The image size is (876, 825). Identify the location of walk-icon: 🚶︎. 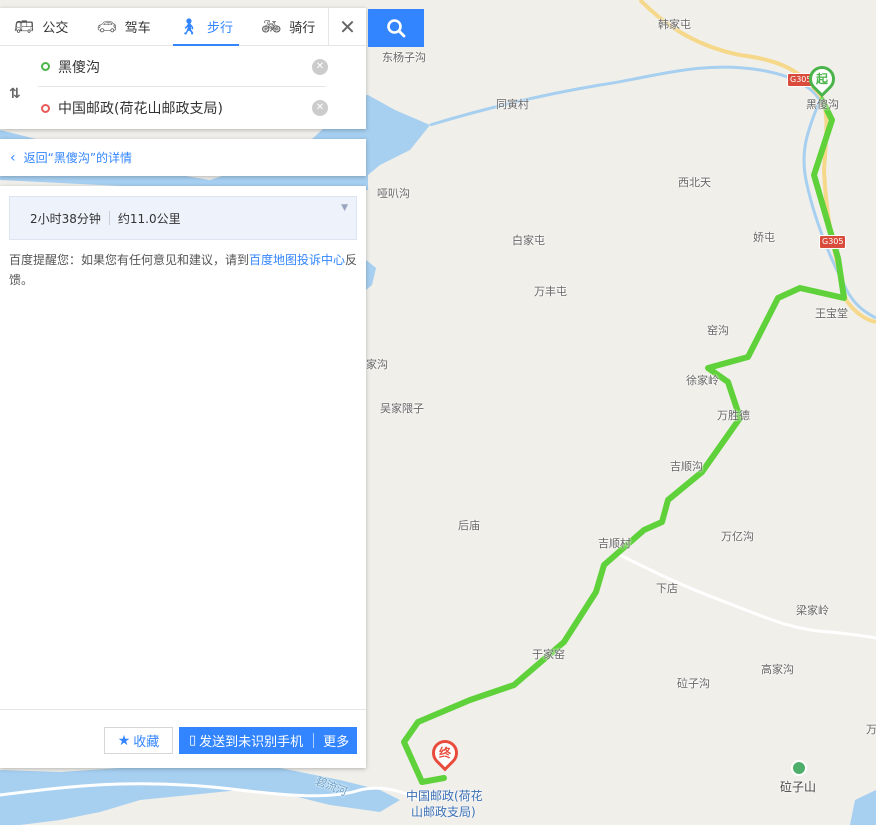
(188, 26).